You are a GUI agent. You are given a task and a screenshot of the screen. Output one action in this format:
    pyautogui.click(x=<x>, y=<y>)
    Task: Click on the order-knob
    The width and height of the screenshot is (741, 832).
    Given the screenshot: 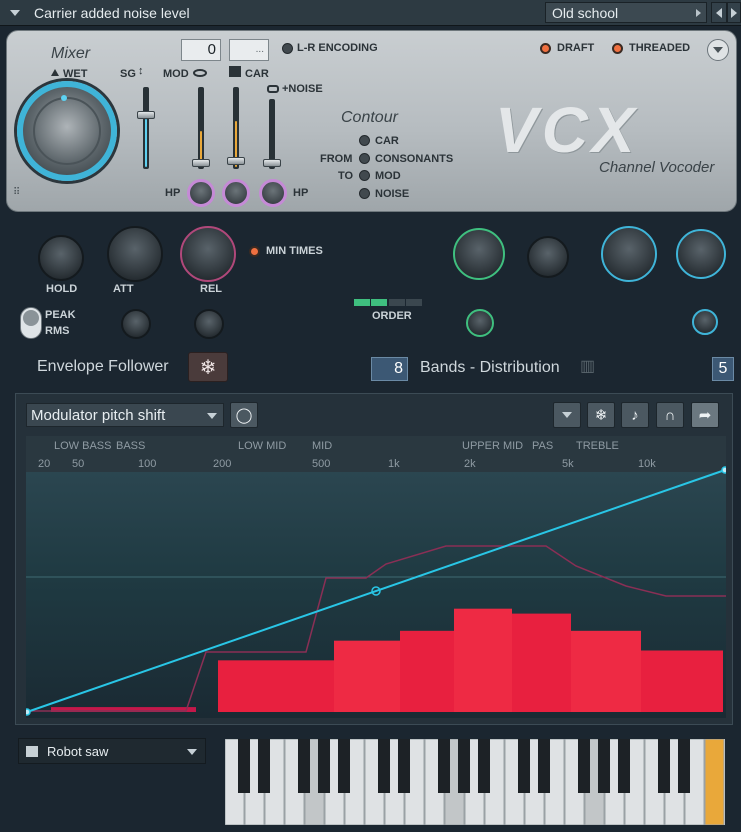 What is the action you would take?
    pyautogui.click(x=480, y=323)
    